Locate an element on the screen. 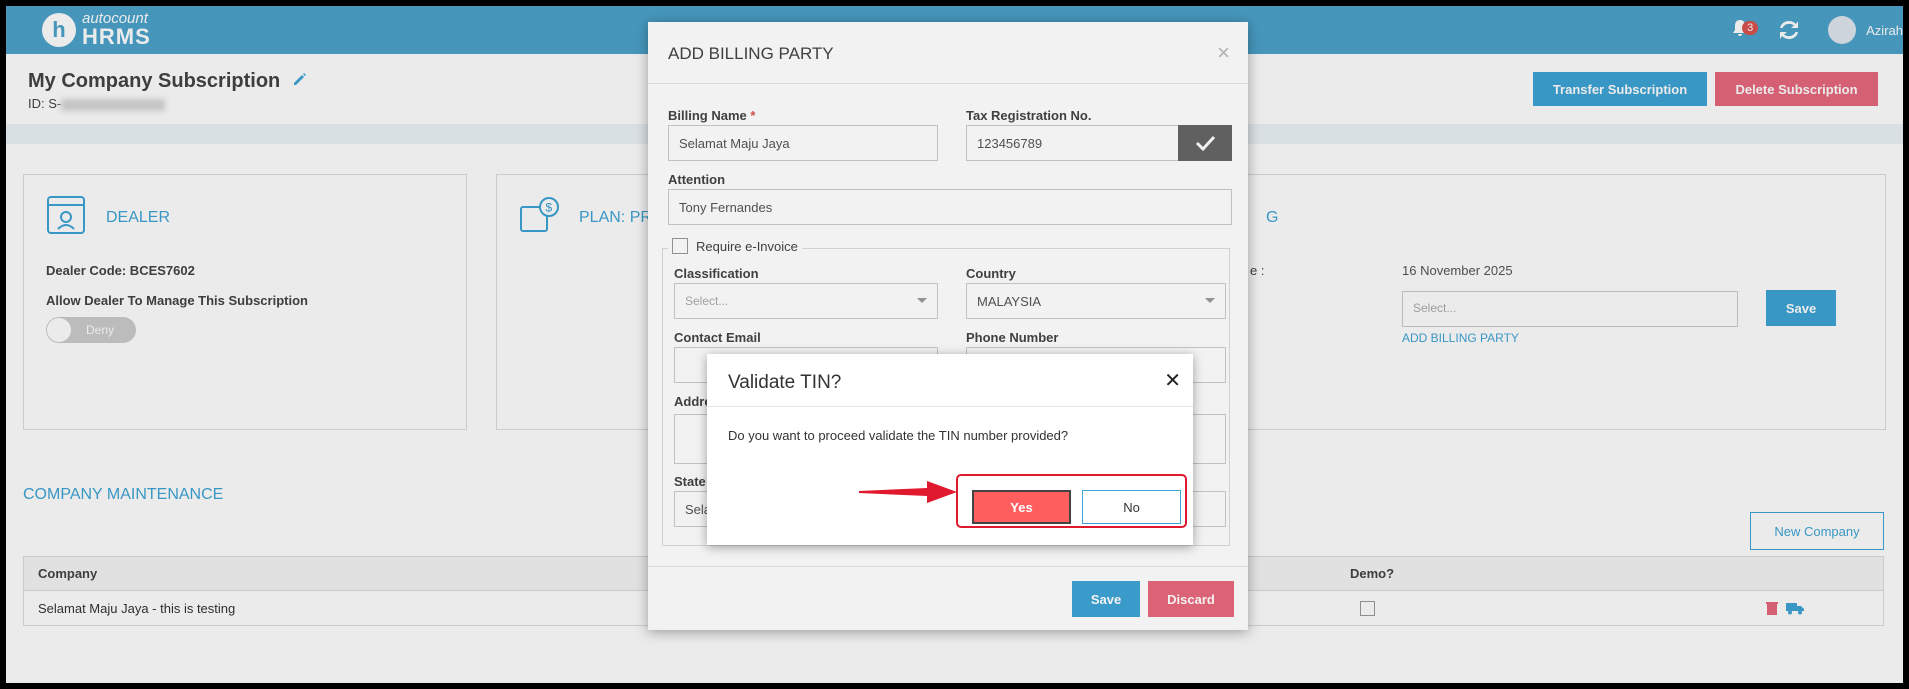 The height and width of the screenshot is (689, 1909). dialog-title: Validate TIN? is located at coordinates (785, 382).